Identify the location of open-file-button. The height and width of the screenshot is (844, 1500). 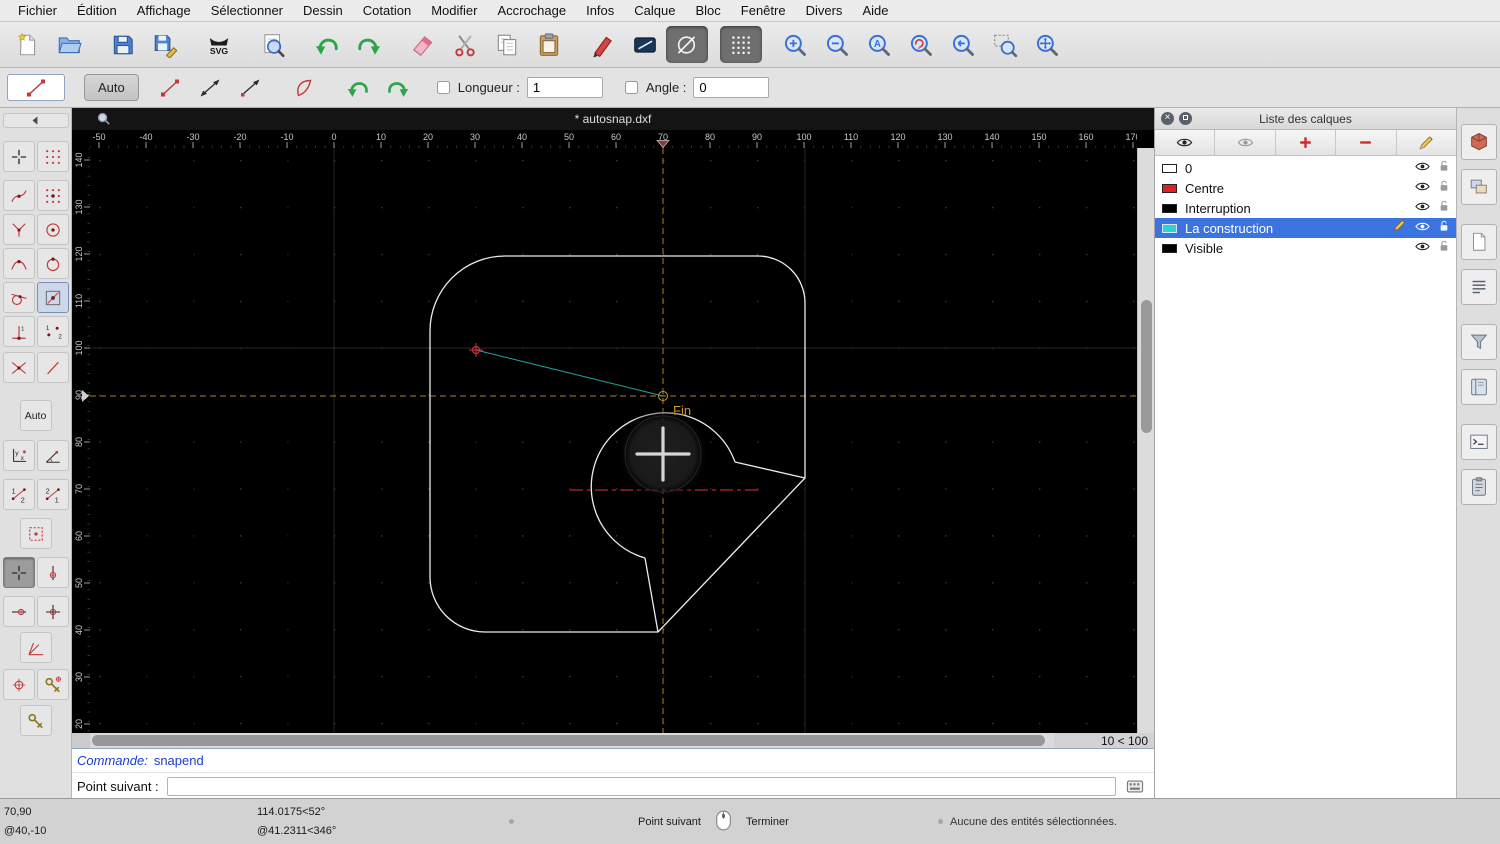
(69, 44).